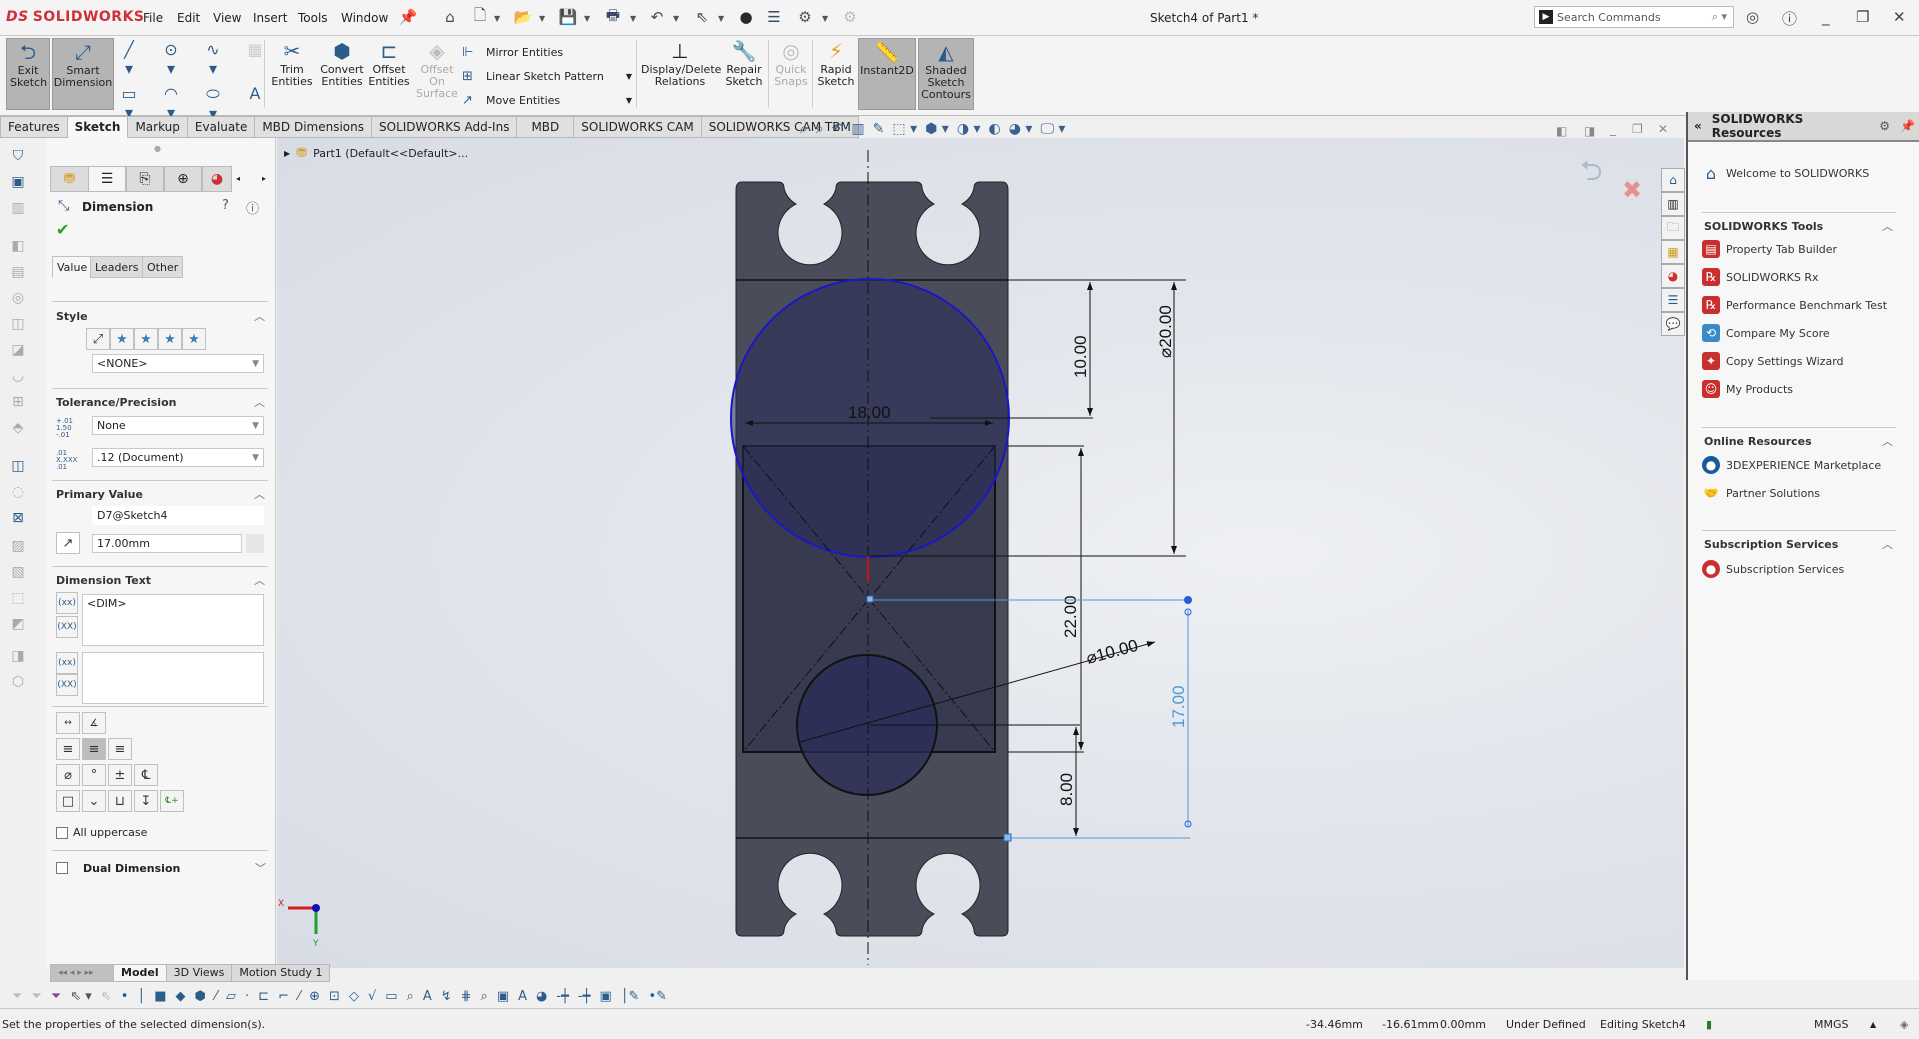 Image resolution: width=1919 pixels, height=1039 pixels. Describe the element at coordinates (1769, 249) in the screenshot. I see `property-tab-builder-link: ▤ Property Tab Builder` at that location.